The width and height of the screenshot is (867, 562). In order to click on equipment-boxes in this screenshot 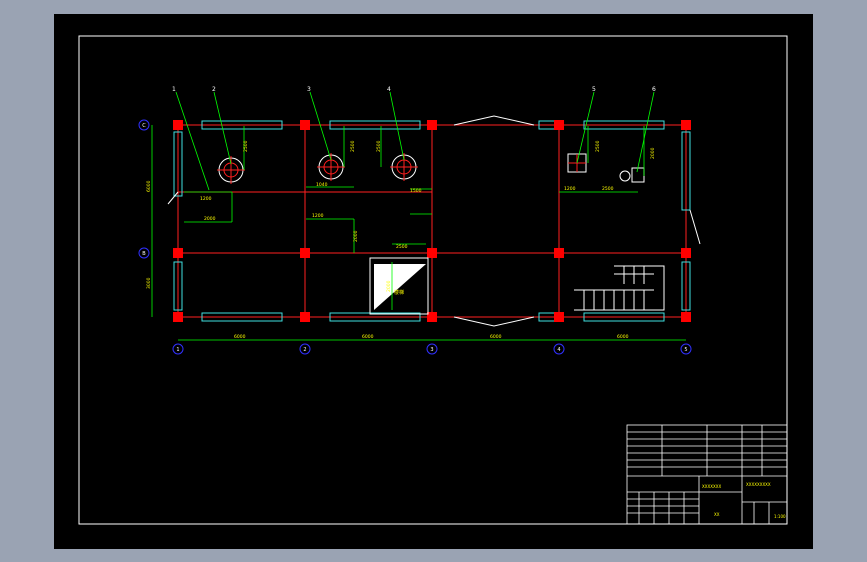, I will do `click(606, 168)`.